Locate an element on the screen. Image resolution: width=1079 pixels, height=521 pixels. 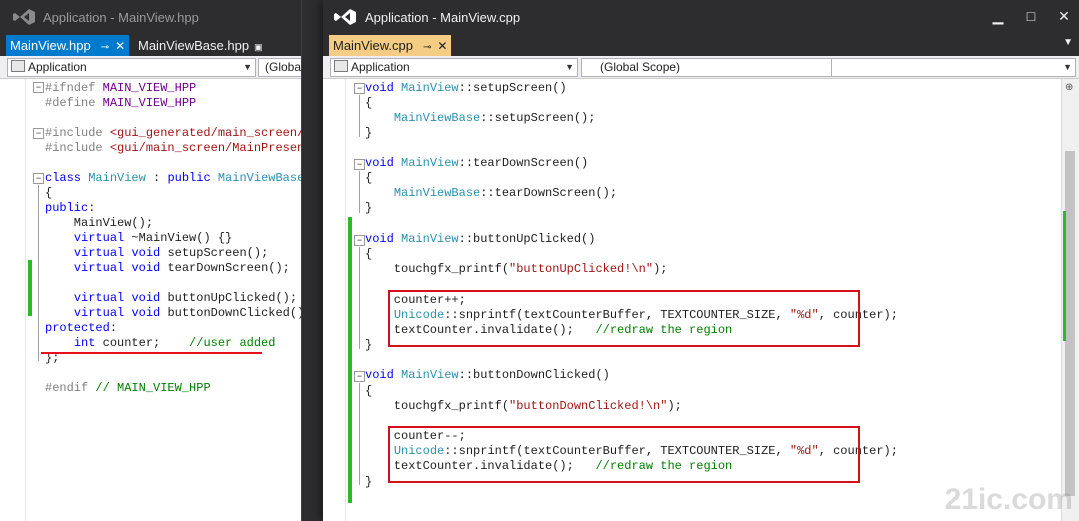
code-line: void MainView::setupScreen() is located at coordinates (466, 88).